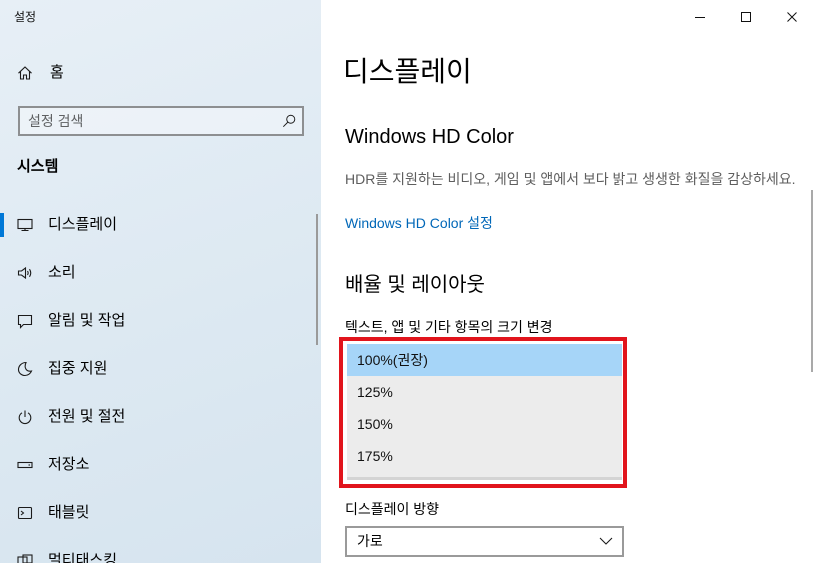 The width and height of the screenshot is (816, 563). Describe the element at coordinates (83, 224) in the screenshot. I see `sidebar-item-label: 디스플레이` at that location.